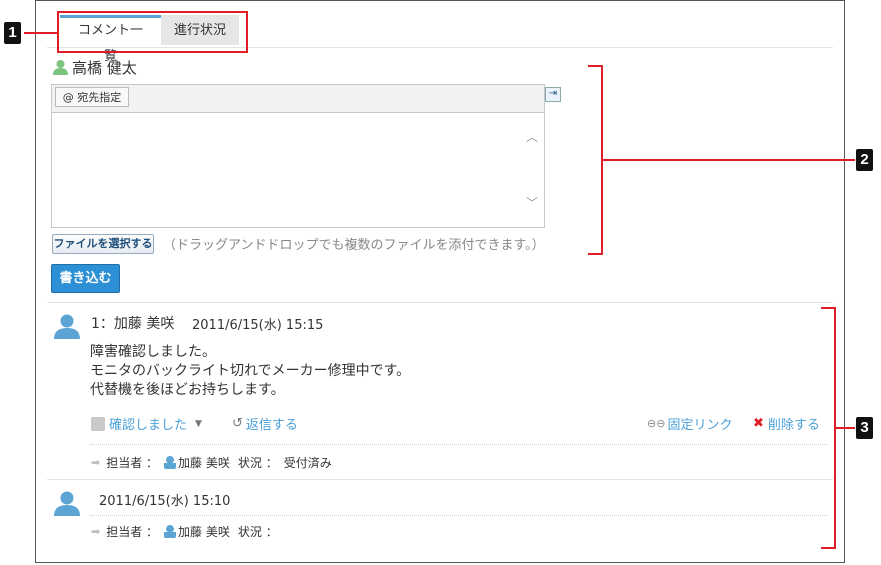  I want to click on editor-divider, so click(440, 302).